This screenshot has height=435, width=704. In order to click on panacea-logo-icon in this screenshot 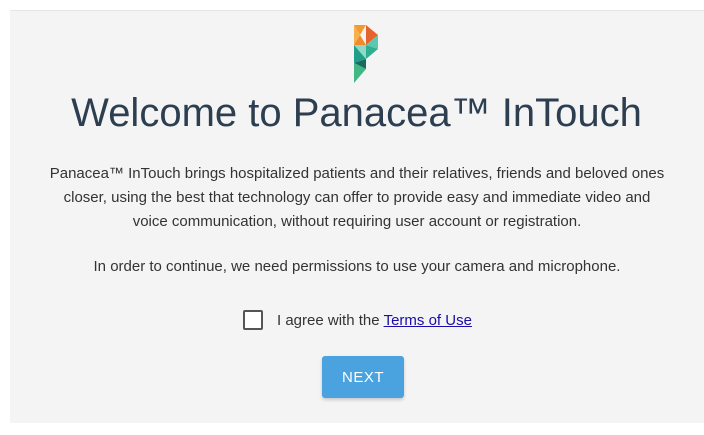, I will do `click(366, 54)`.